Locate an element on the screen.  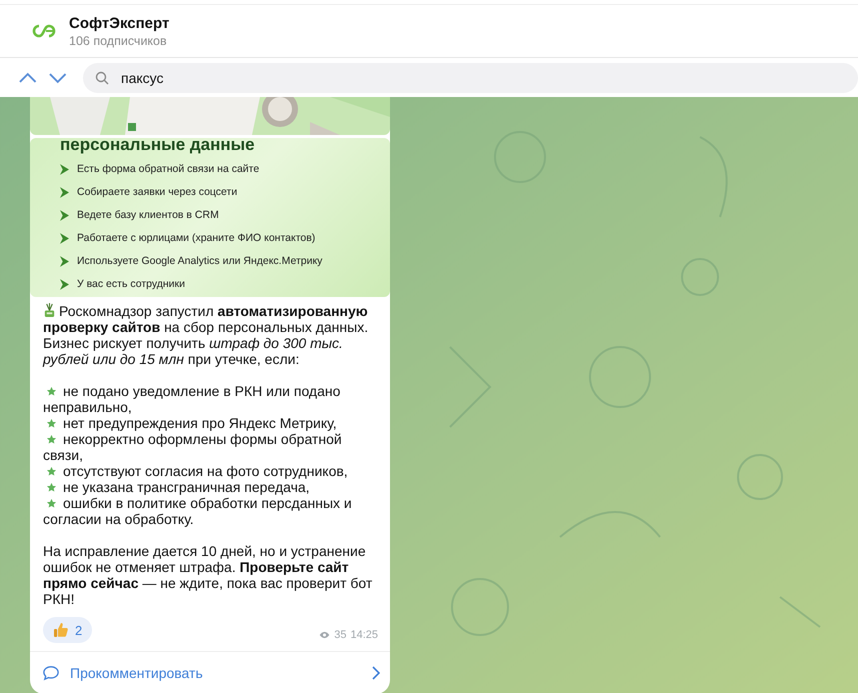
search-icon is located at coordinates (102, 77).